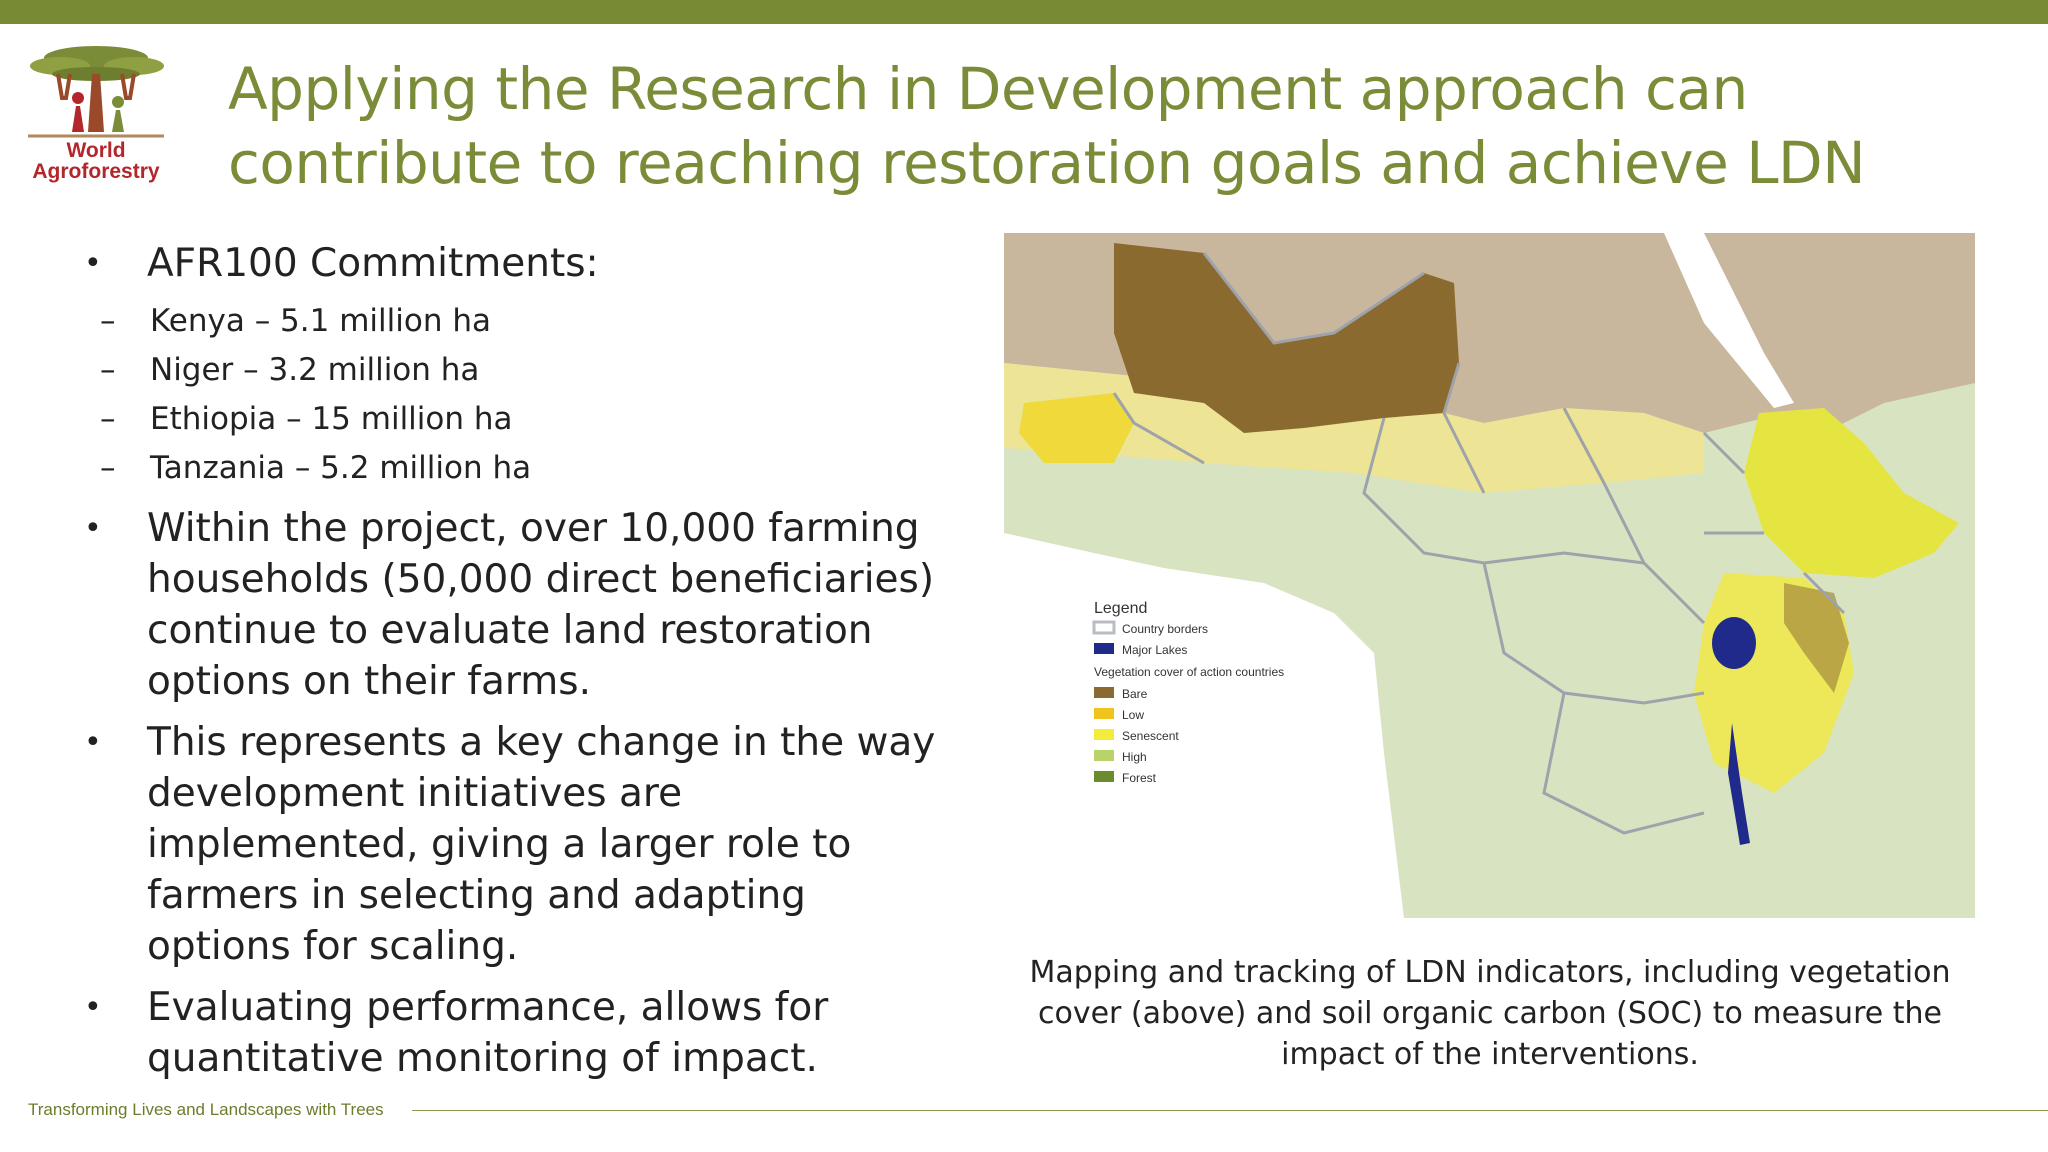 This screenshot has width=2048, height=1152. I want to click on map-low-westafrica, so click(1076, 428).